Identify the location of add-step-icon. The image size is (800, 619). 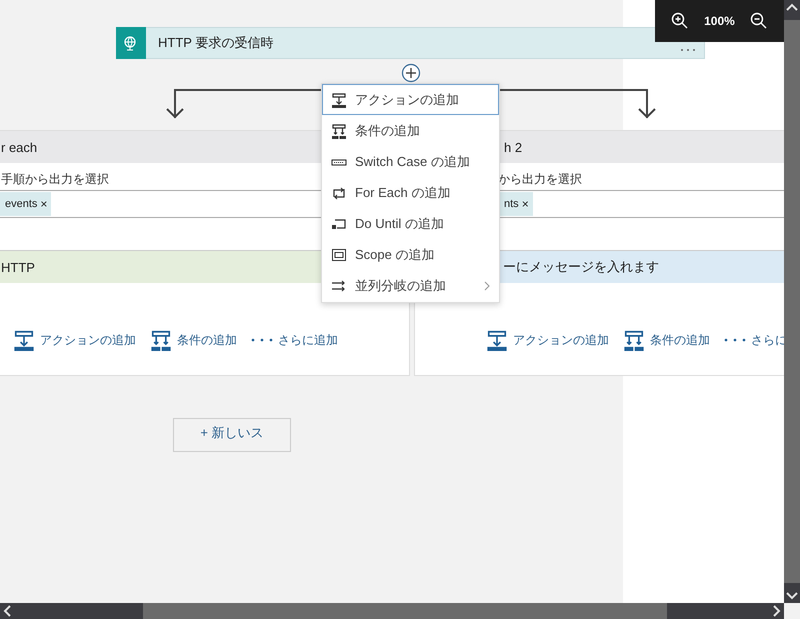
(411, 73).